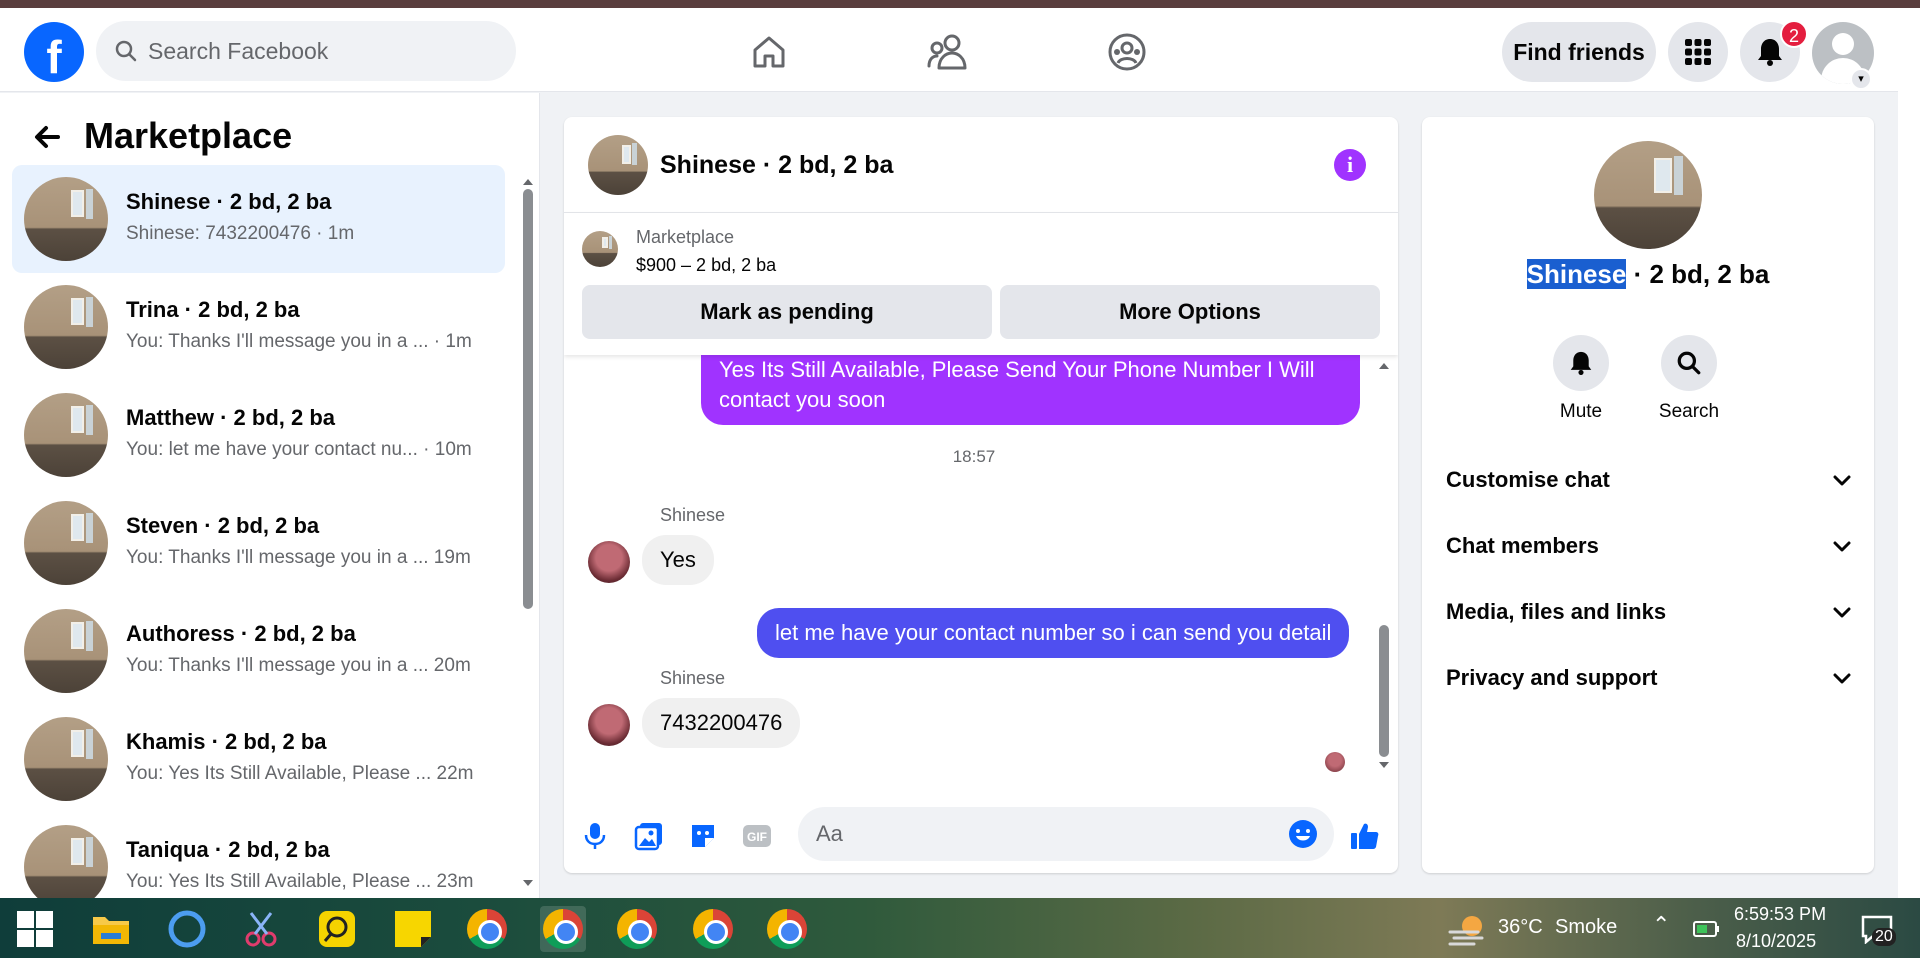 Image resolution: width=1920 pixels, height=958 pixels. I want to click on incoming-message: 7432200476, so click(721, 723).